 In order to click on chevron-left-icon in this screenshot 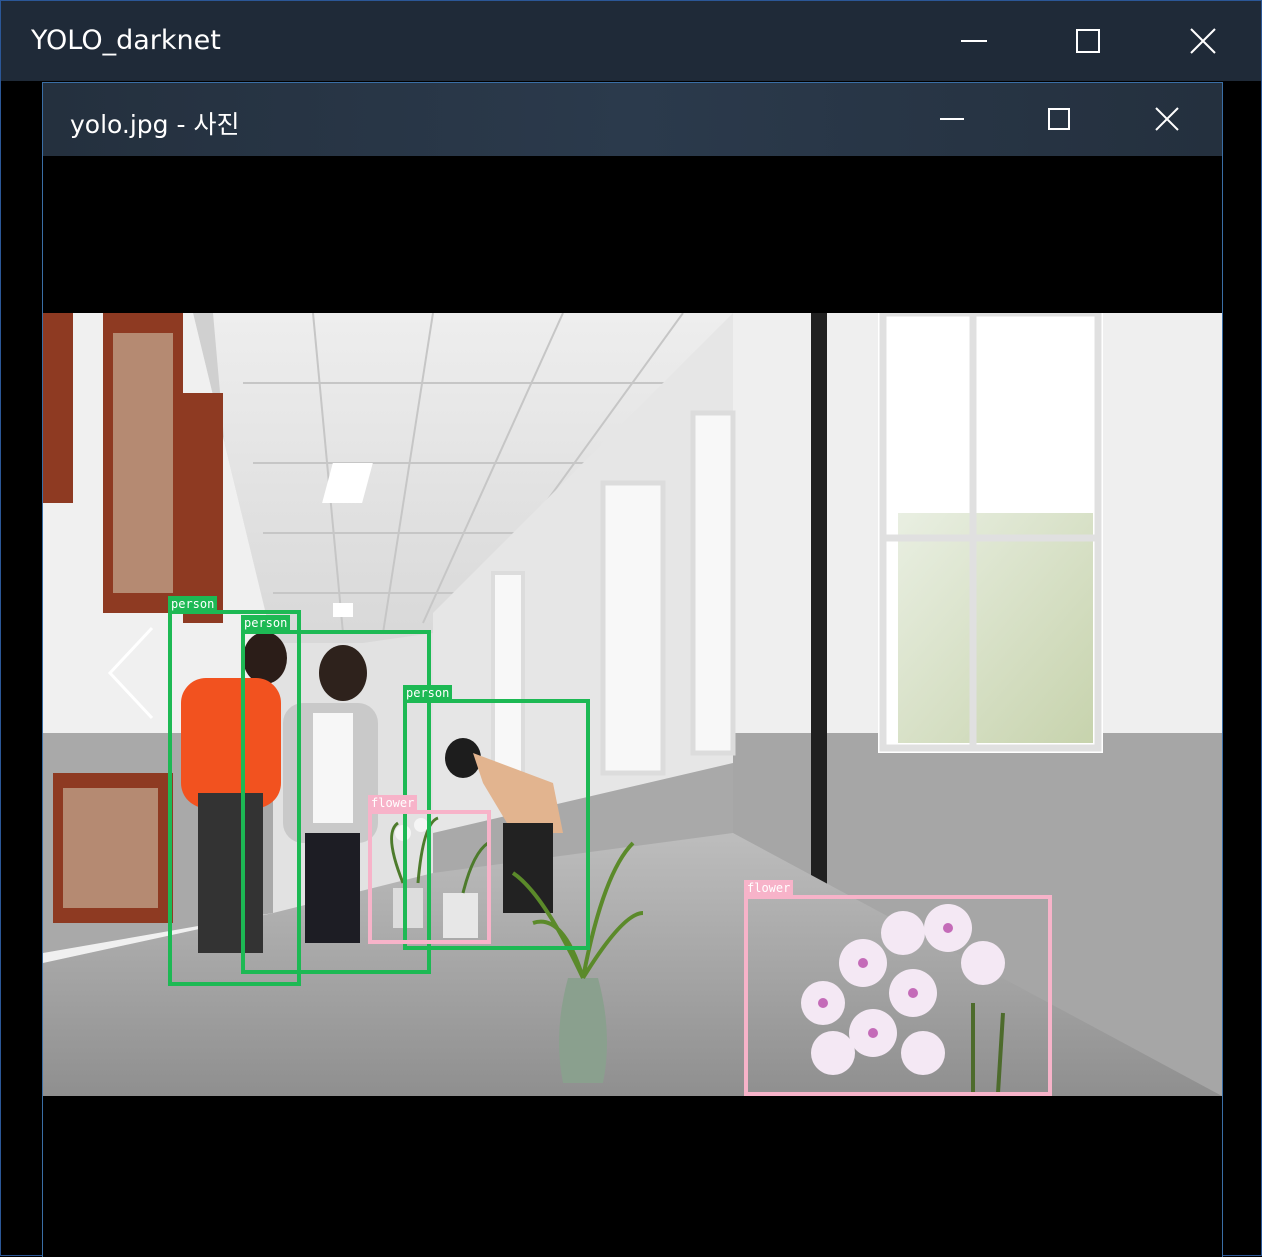, I will do `click(130, 673)`.